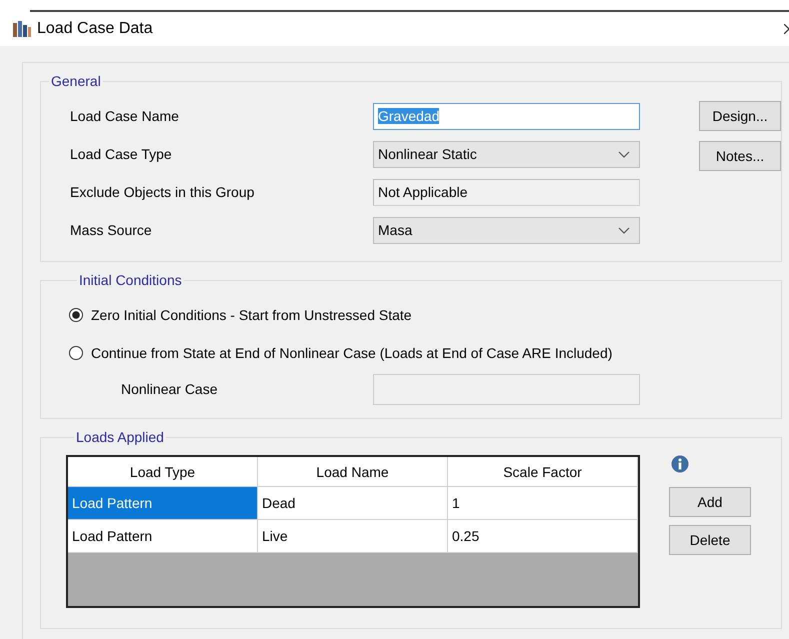  I want to click on dropdown: Nonlinear Static, so click(506, 154).